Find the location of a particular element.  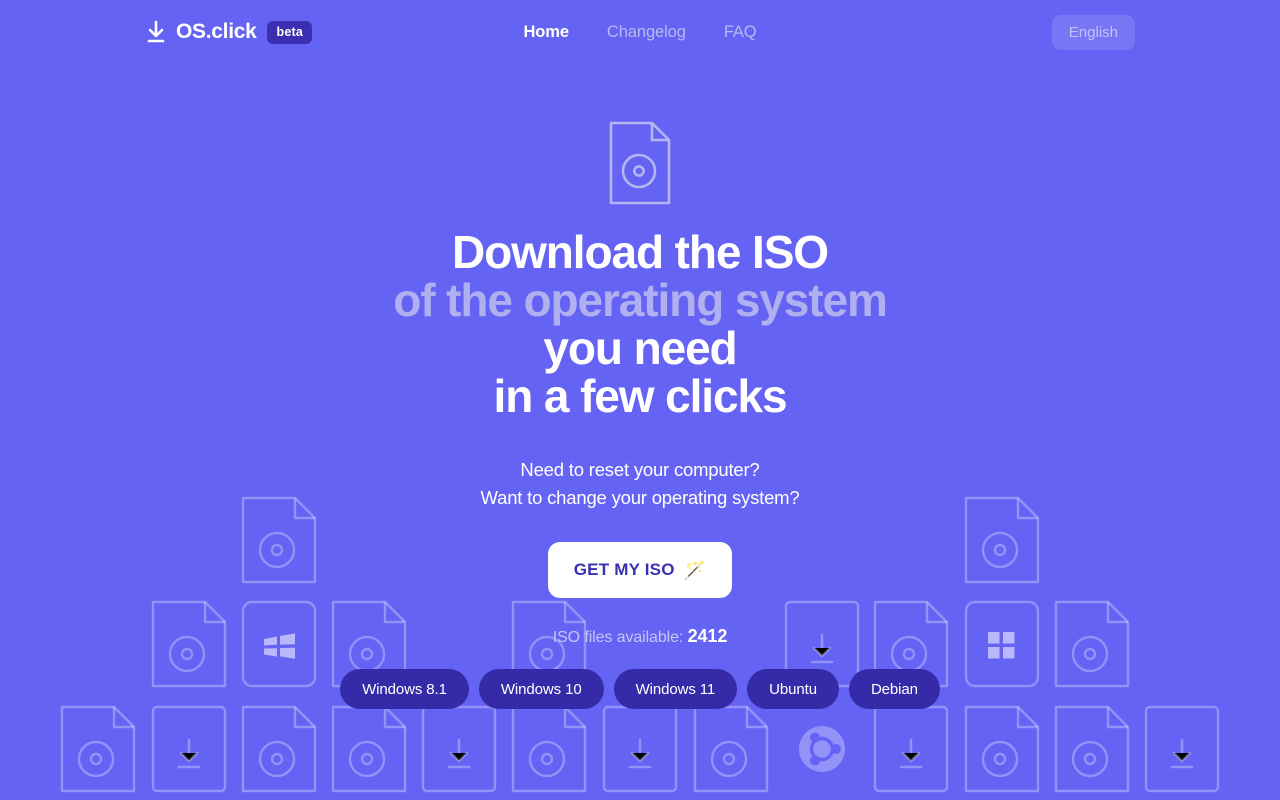

brand-name: OS.click is located at coordinates (216, 31).